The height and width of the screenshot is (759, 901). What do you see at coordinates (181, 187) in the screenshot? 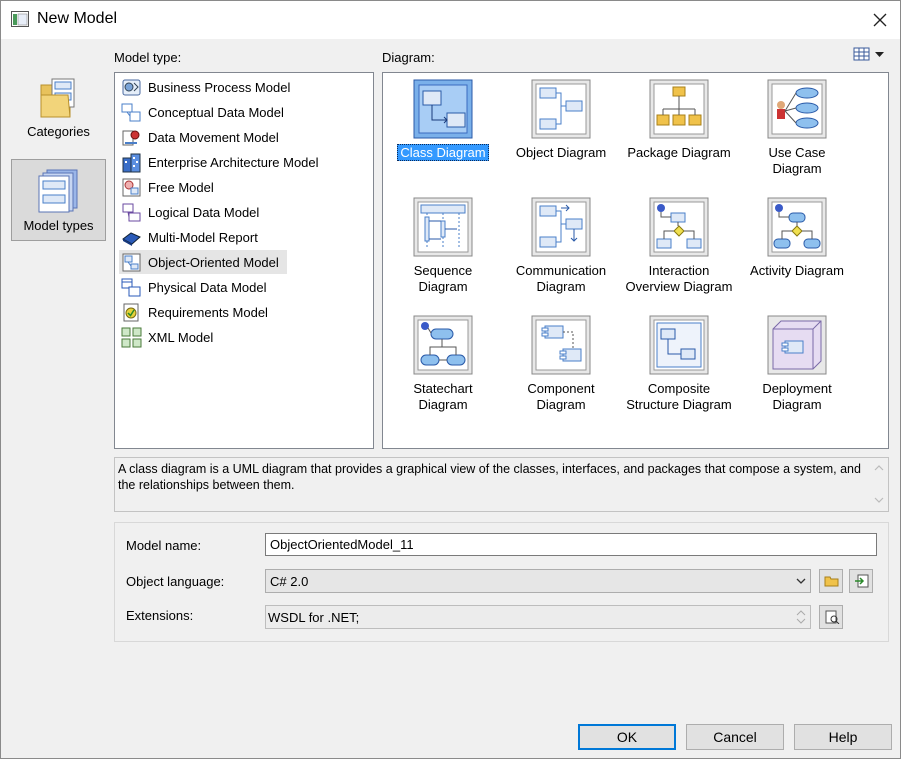
I see `model-type-label-text: Free Model` at bounding box center [181, 187].